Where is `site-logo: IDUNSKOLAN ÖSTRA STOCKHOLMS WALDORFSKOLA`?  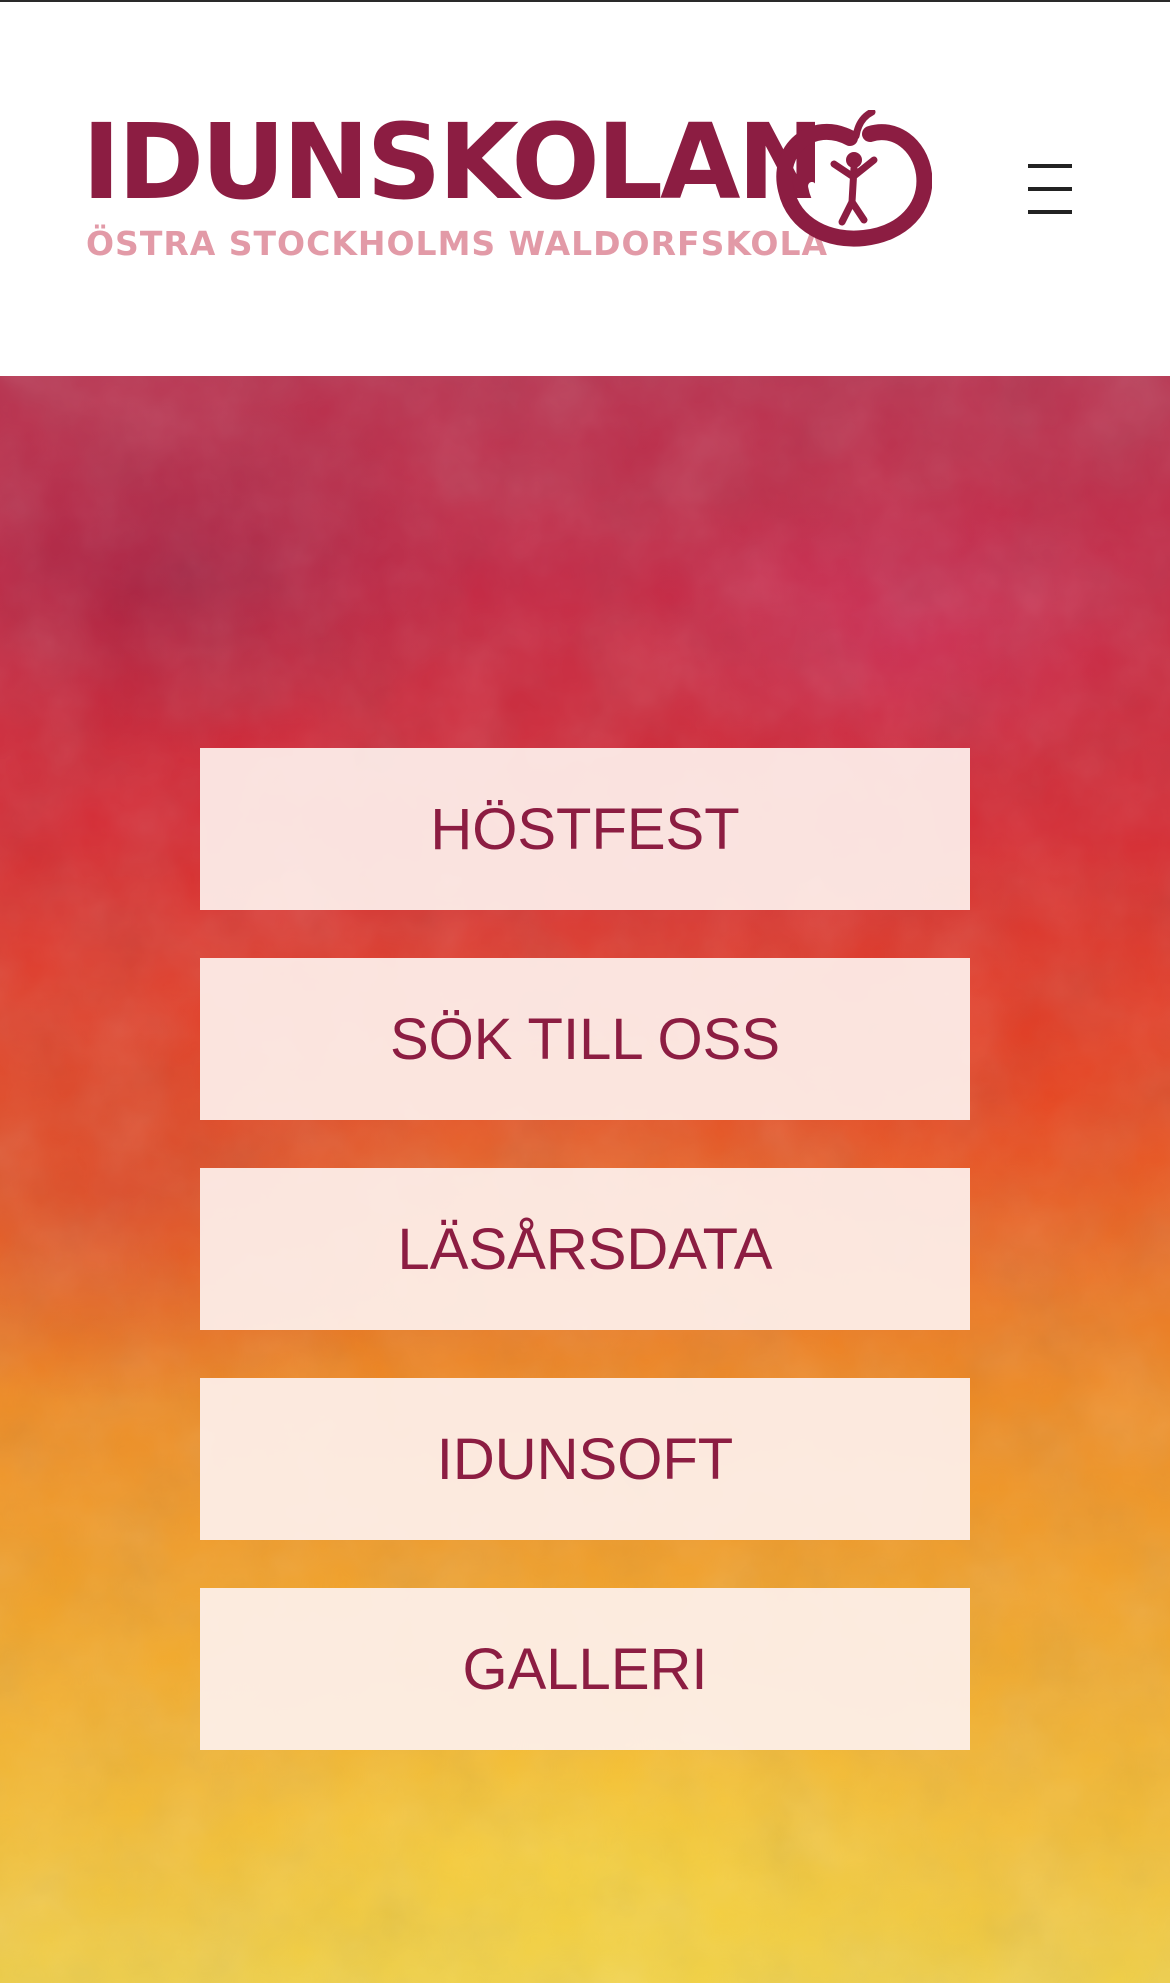
site-logo: IDUNSKOLAN ÖSTRA STOCKHOLMS WALDORFSKOLA is located at coordinates (507, 190).